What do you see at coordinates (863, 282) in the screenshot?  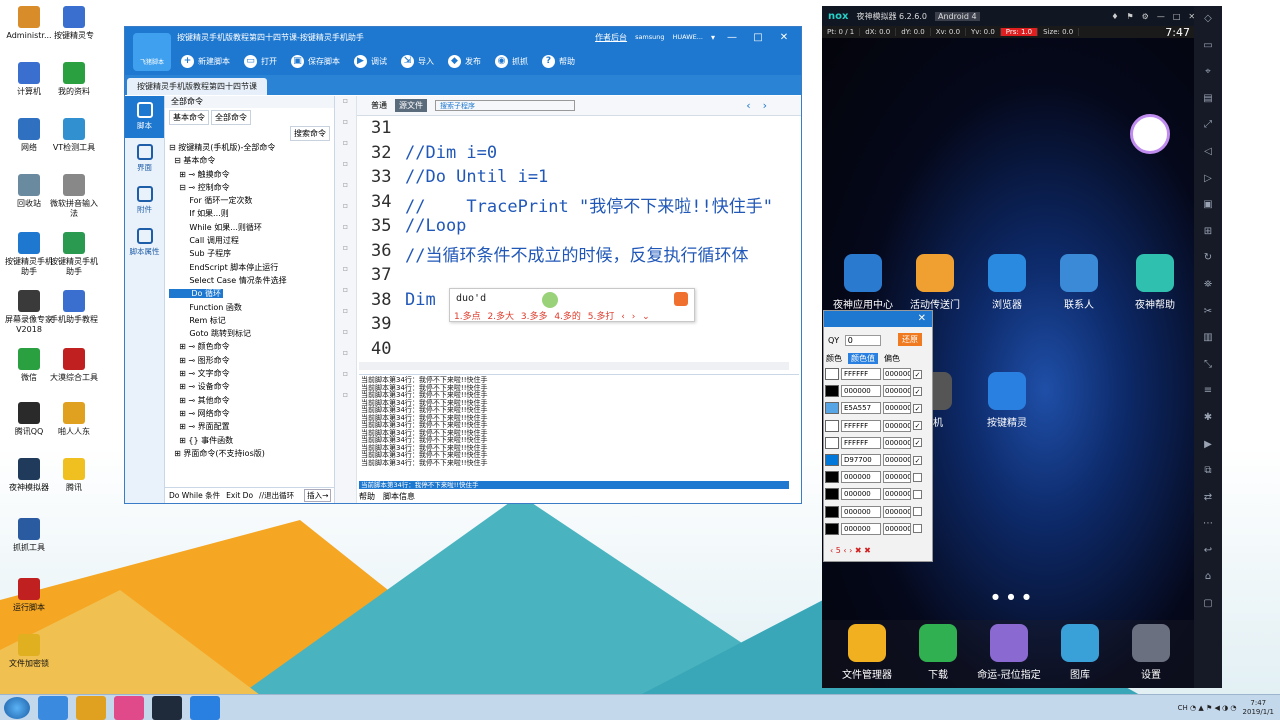 I see `home-app: 夜神应用中心` at bounding box center [863, 282].